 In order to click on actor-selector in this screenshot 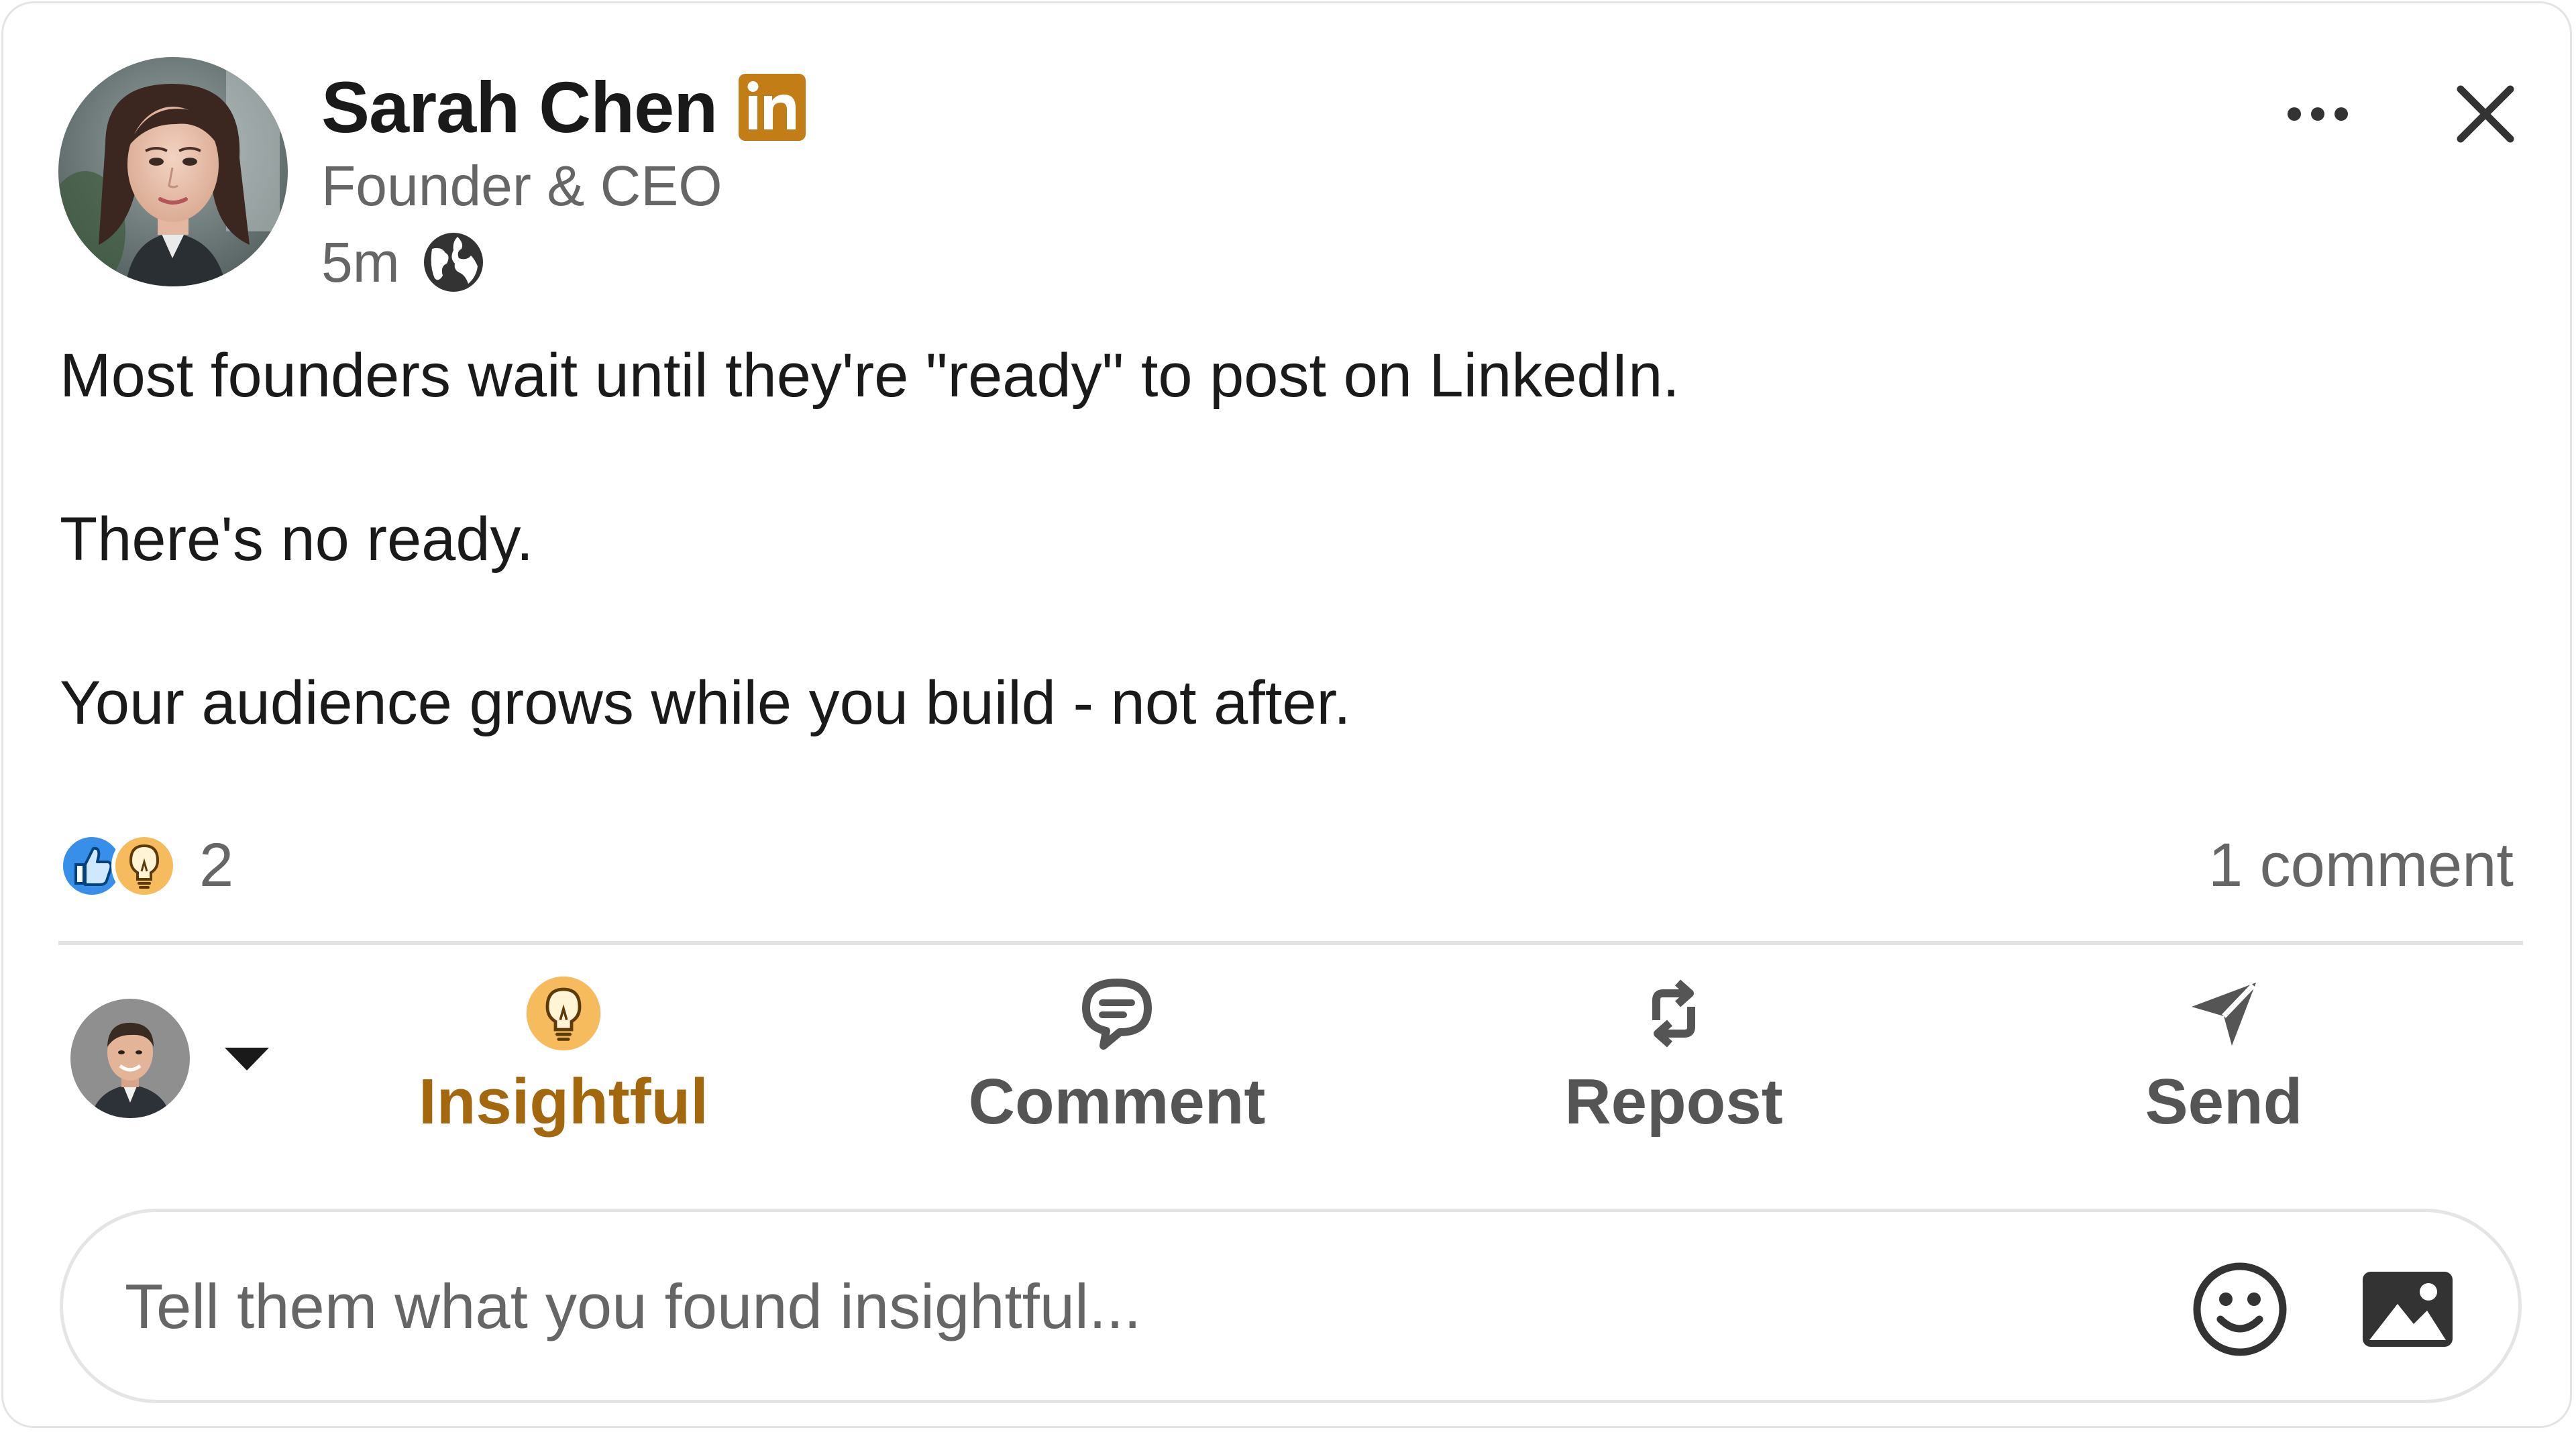, I will do `click(170, 1058)`.